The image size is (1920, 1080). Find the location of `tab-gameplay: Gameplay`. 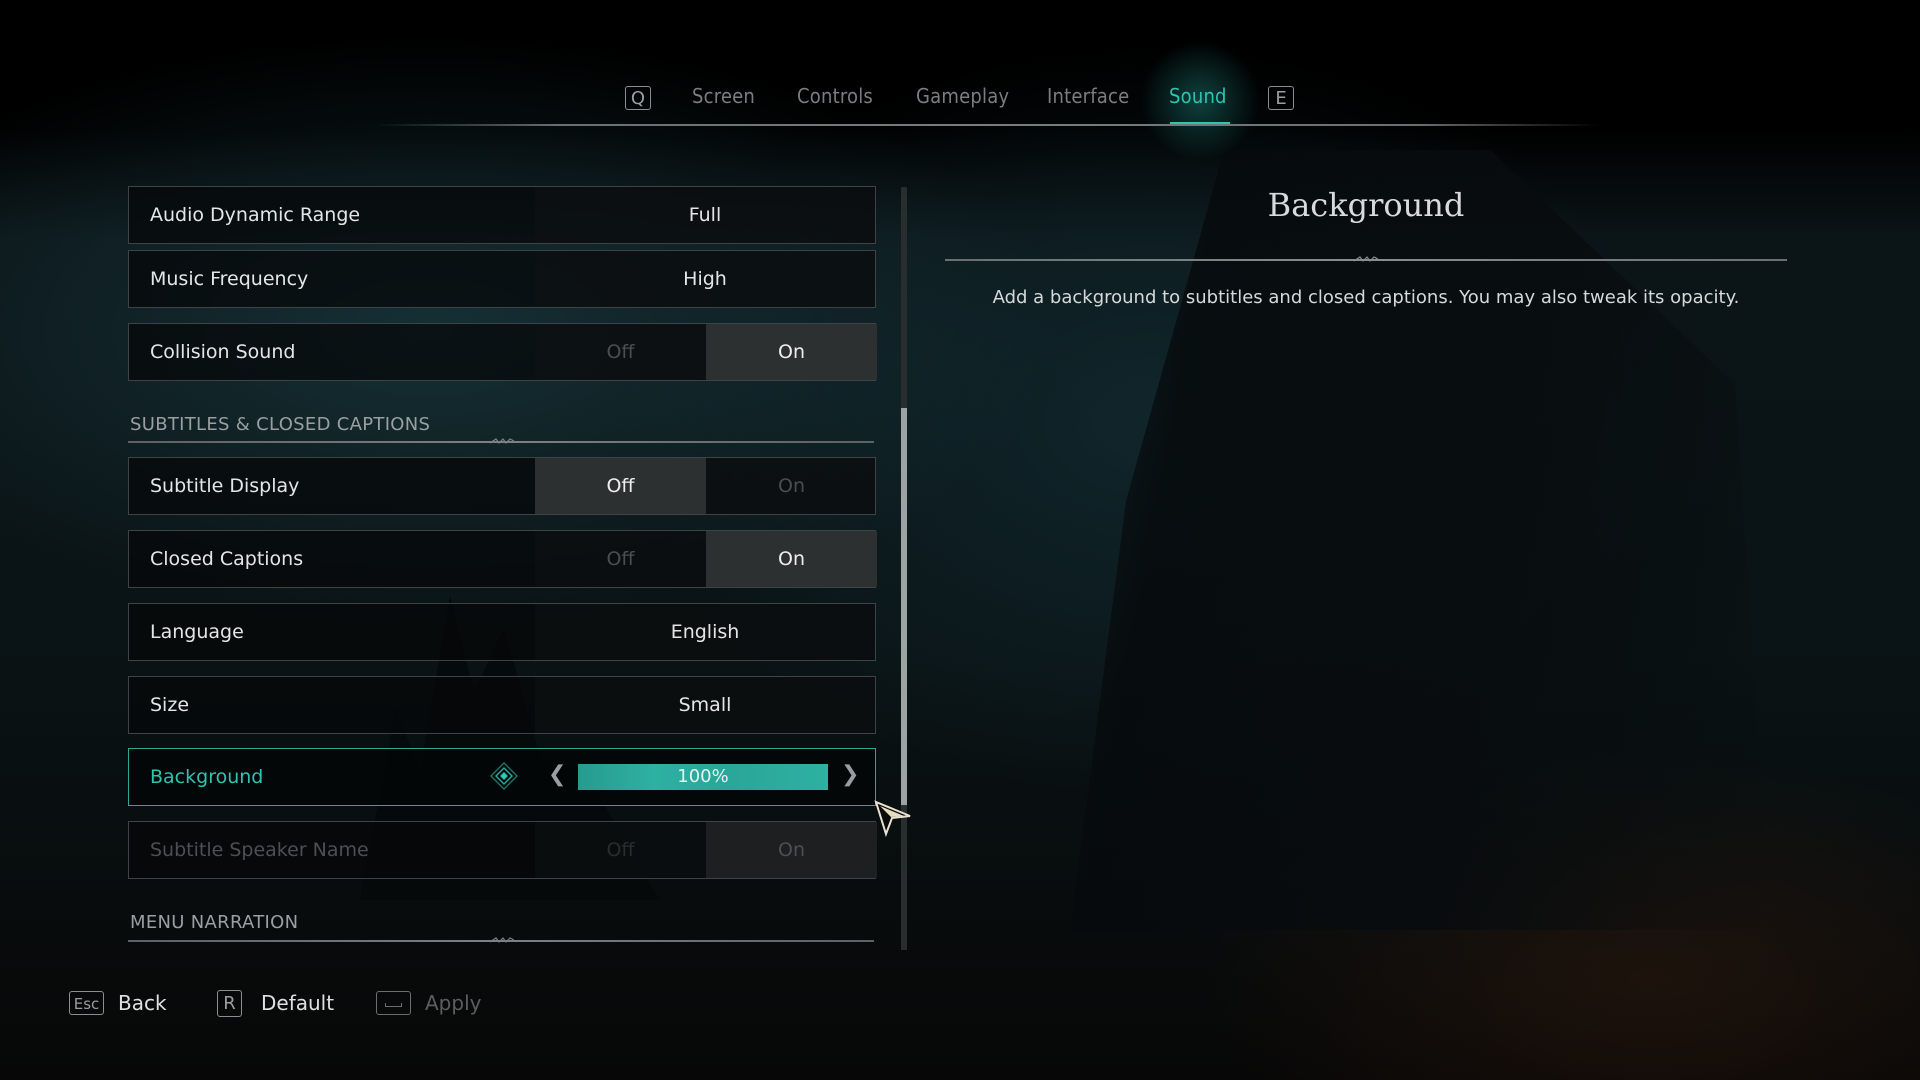

tab-gameplay: Gameplay is located at coordinates (962, 96).